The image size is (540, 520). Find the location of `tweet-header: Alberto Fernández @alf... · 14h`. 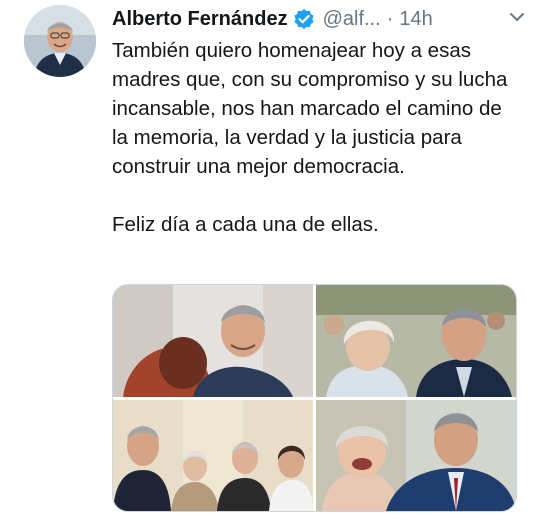

tweet-header: Alberto Fernández @alf... · 14h is located at coordinates (319, 19).